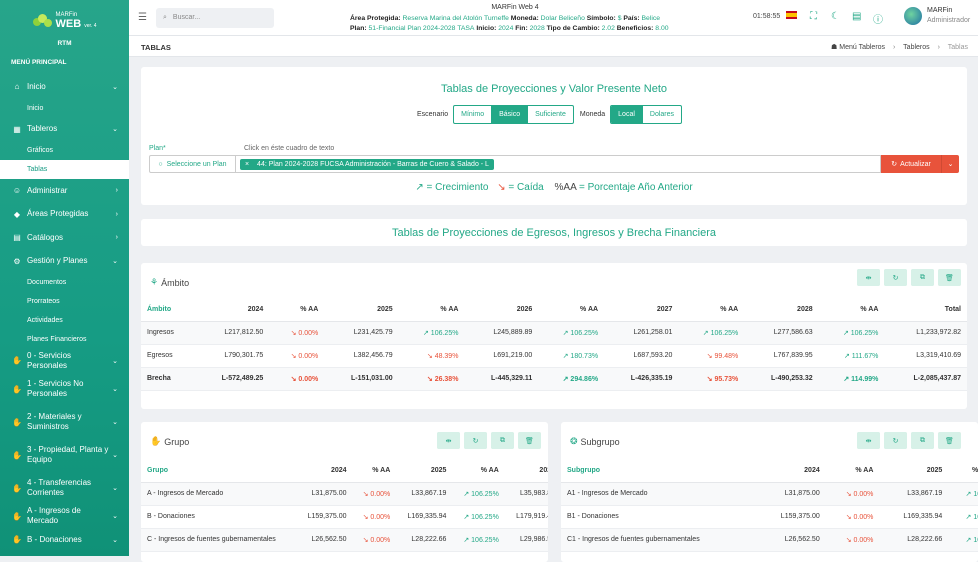  What do you see at coordinates (64, 320) in the screenshot?
I see `sidebar-item-actividades: Actividades` at bounding box center [64, 320].